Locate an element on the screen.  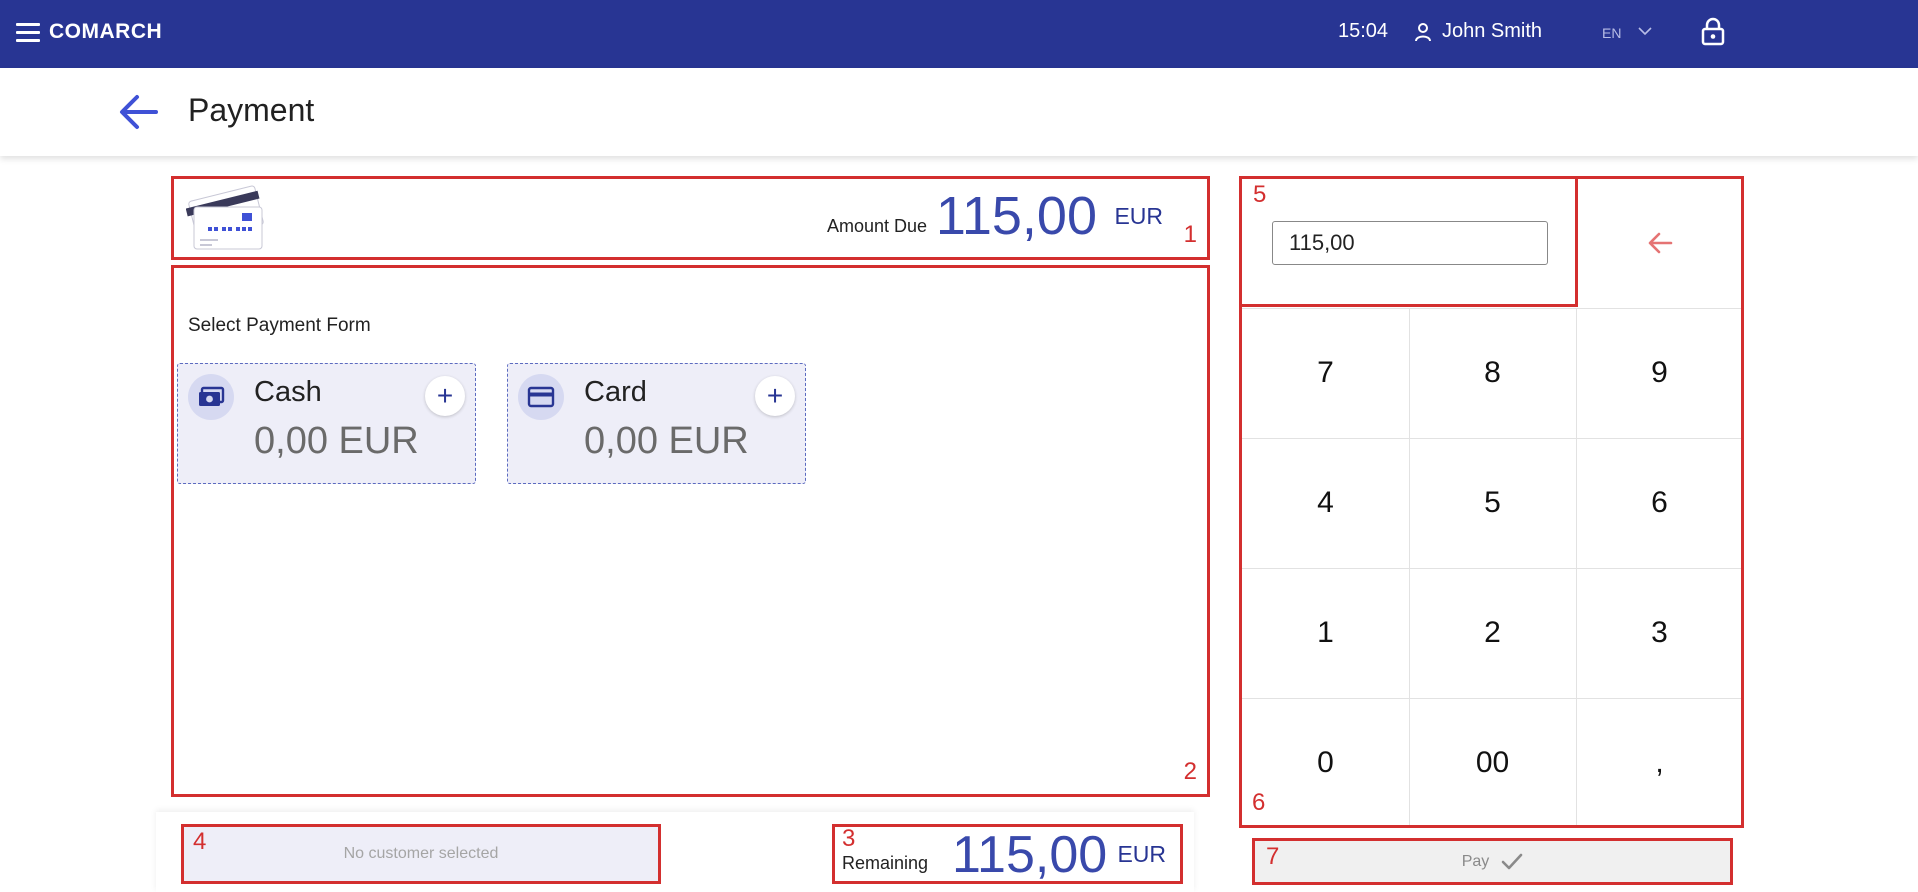
cash-icon is located at coordinates (211, 397).